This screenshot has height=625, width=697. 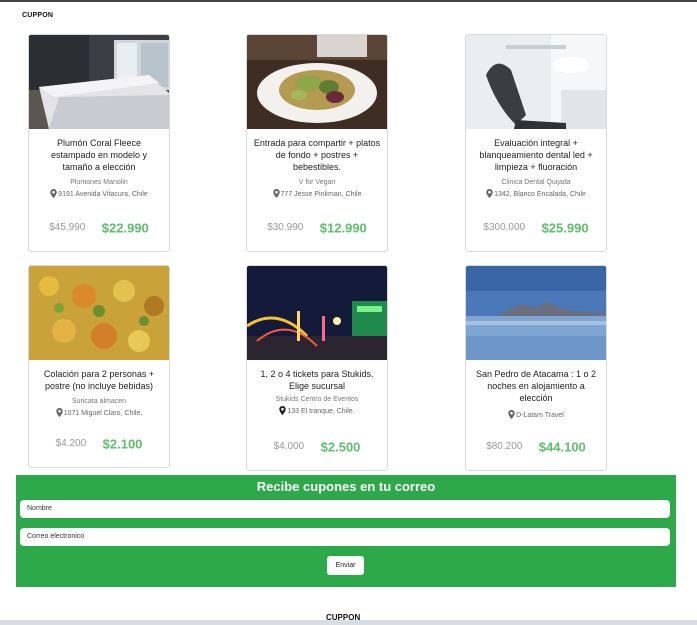 What do you see at coordinates (289, 447) in the screenshot?
I see `deal-old-price: $4.000` at bounding box center [289, 447].